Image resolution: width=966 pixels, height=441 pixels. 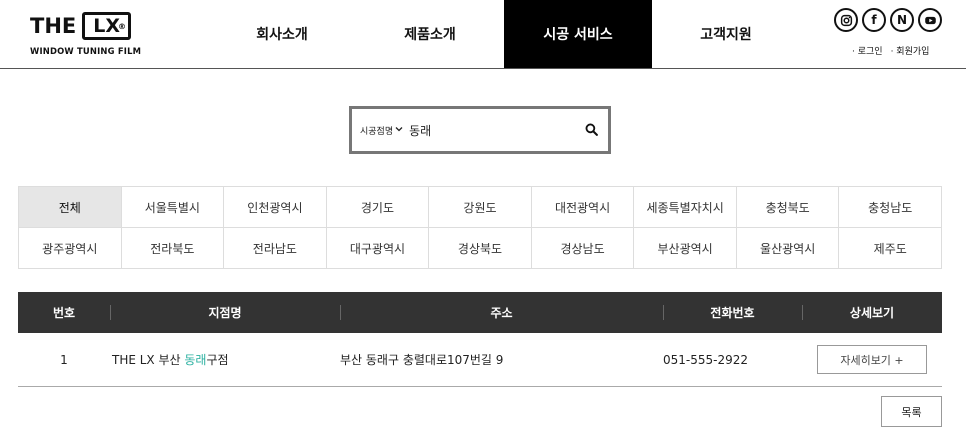 I want to click on row-store-name: THE LX 부산 동래 구점, so click(x=170, y=360).